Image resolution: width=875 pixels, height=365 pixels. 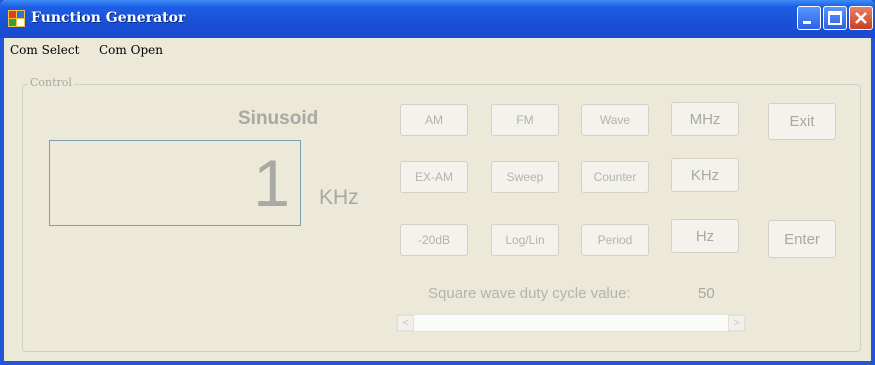 I want to click on duty-cycle-label: Square wave duty cycle value:, so click(x=529, y=293).